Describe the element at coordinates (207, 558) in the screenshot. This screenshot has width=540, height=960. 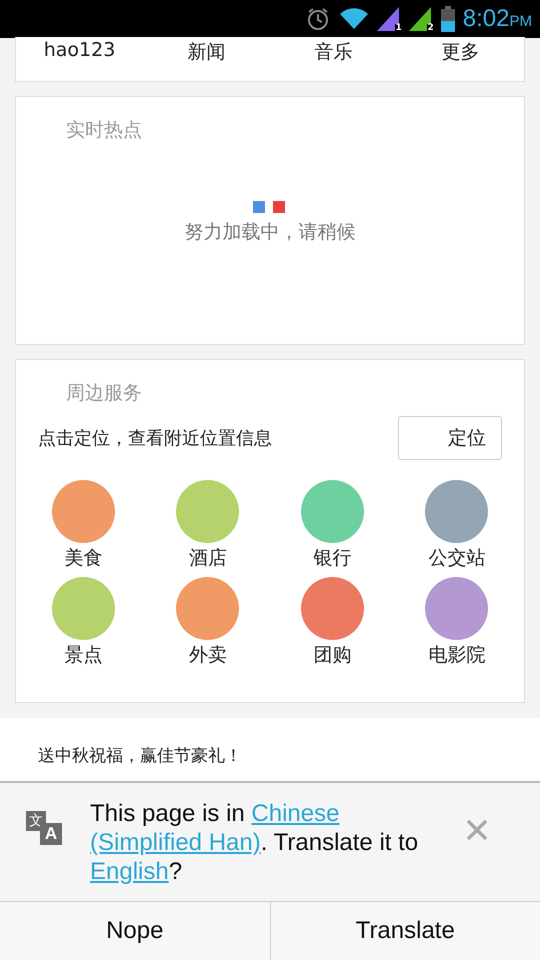
I see `service-label: 酒店` at that location.